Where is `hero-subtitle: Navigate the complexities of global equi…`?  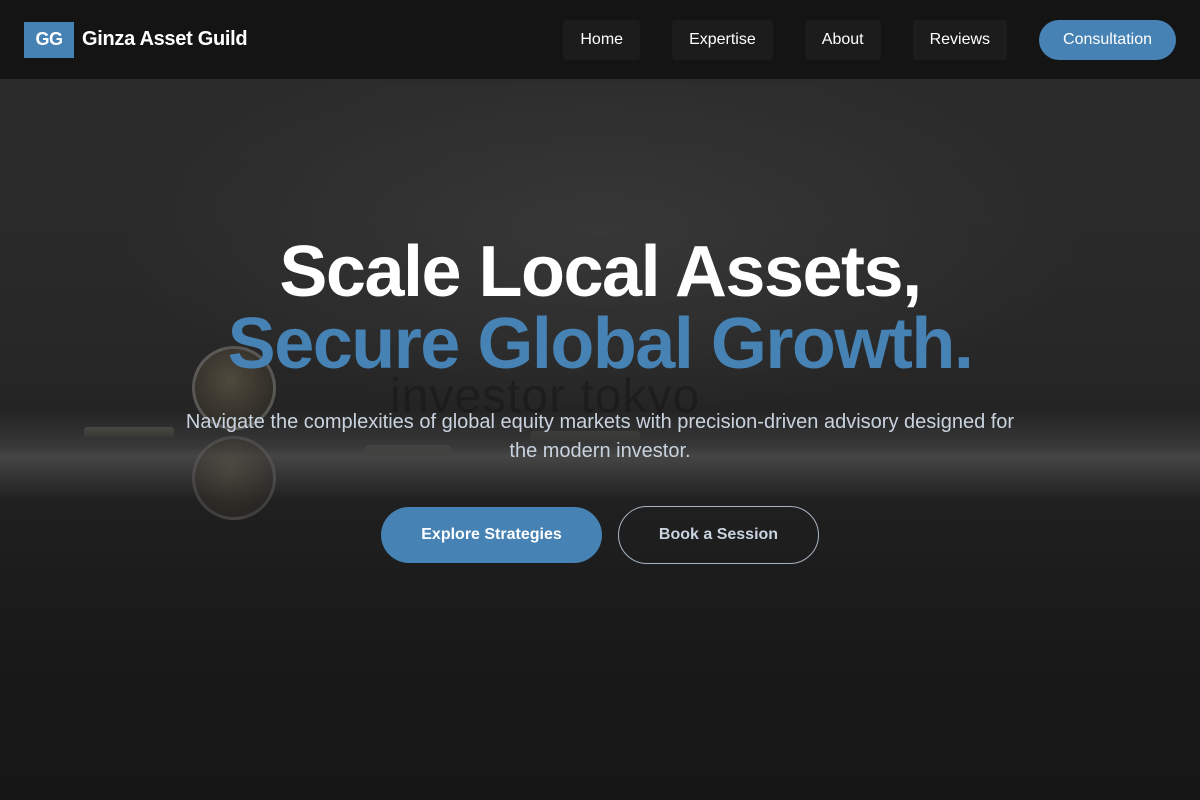
hero-subtitle: Navigate the complexities of global equi… is located at coordinates (600, 436).